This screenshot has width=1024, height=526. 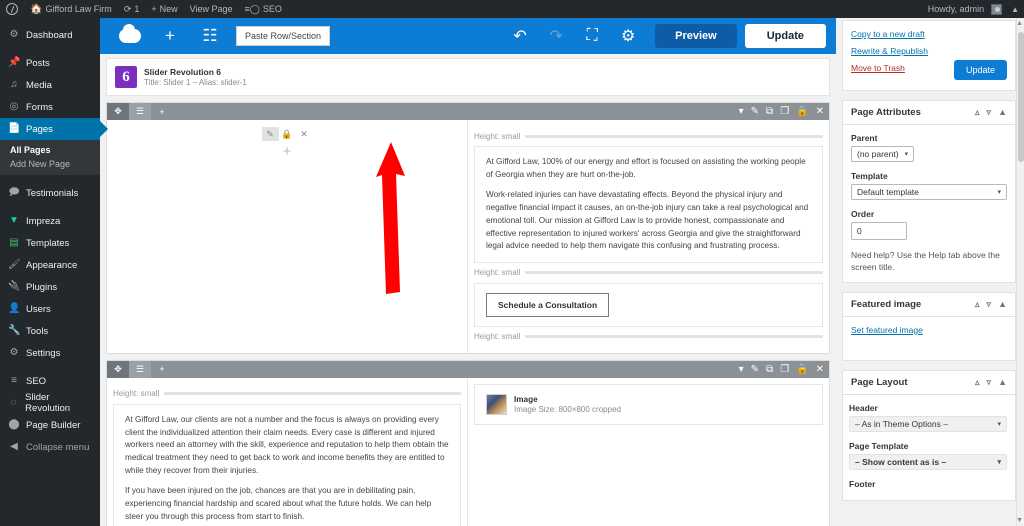 What do you see at coordinates (556, 36) in the screenshot?
I see `redo-button: ↷` at bounding box center [556, 36].